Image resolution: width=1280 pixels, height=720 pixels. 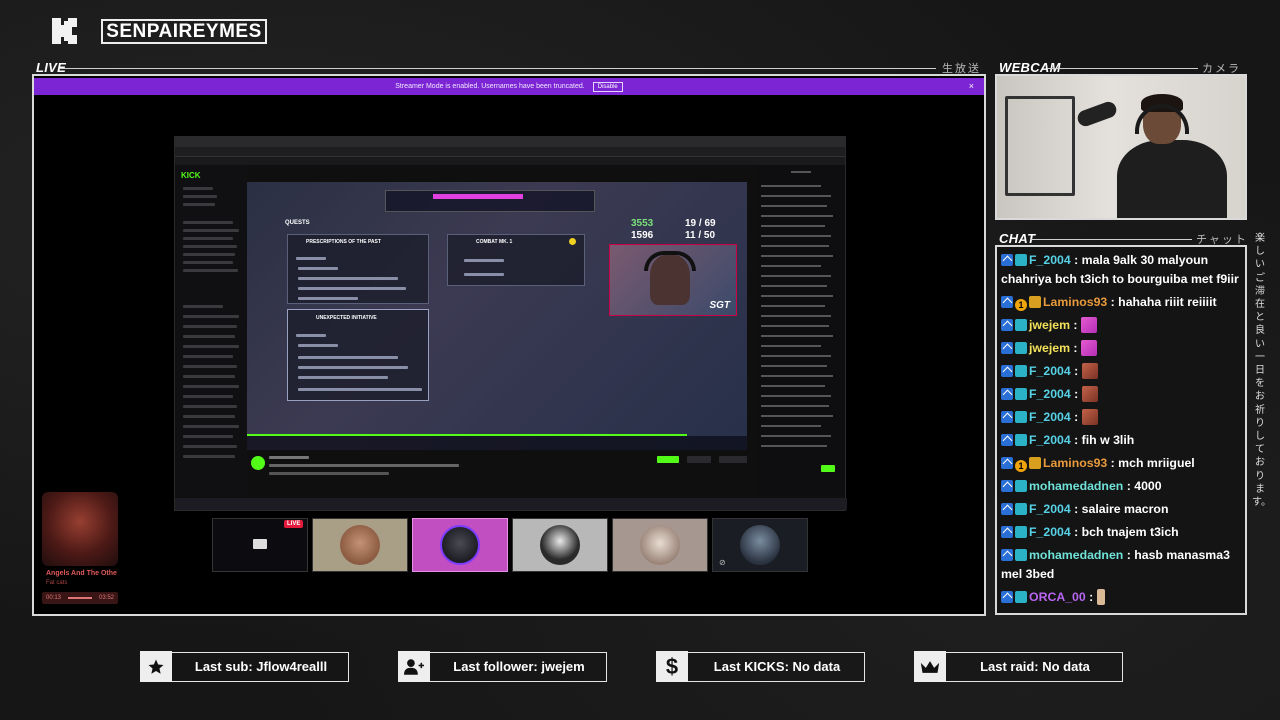 What do you see at coordinates (510, 161) in the screenshot?
I see `browser-bookmarks-bar` at bounding box center [510, 161].